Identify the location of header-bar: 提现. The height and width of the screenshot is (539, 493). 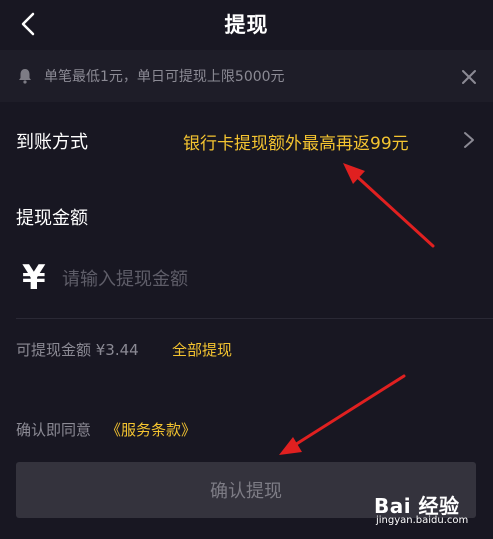
(246, 24).